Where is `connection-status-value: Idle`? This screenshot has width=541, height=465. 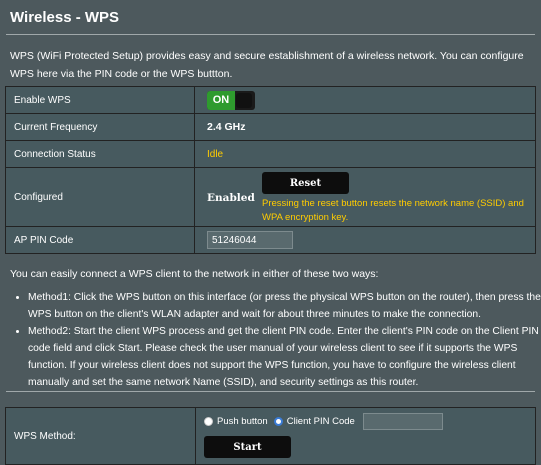 connection-status-value: Idle is located at coordinates (215, 154).